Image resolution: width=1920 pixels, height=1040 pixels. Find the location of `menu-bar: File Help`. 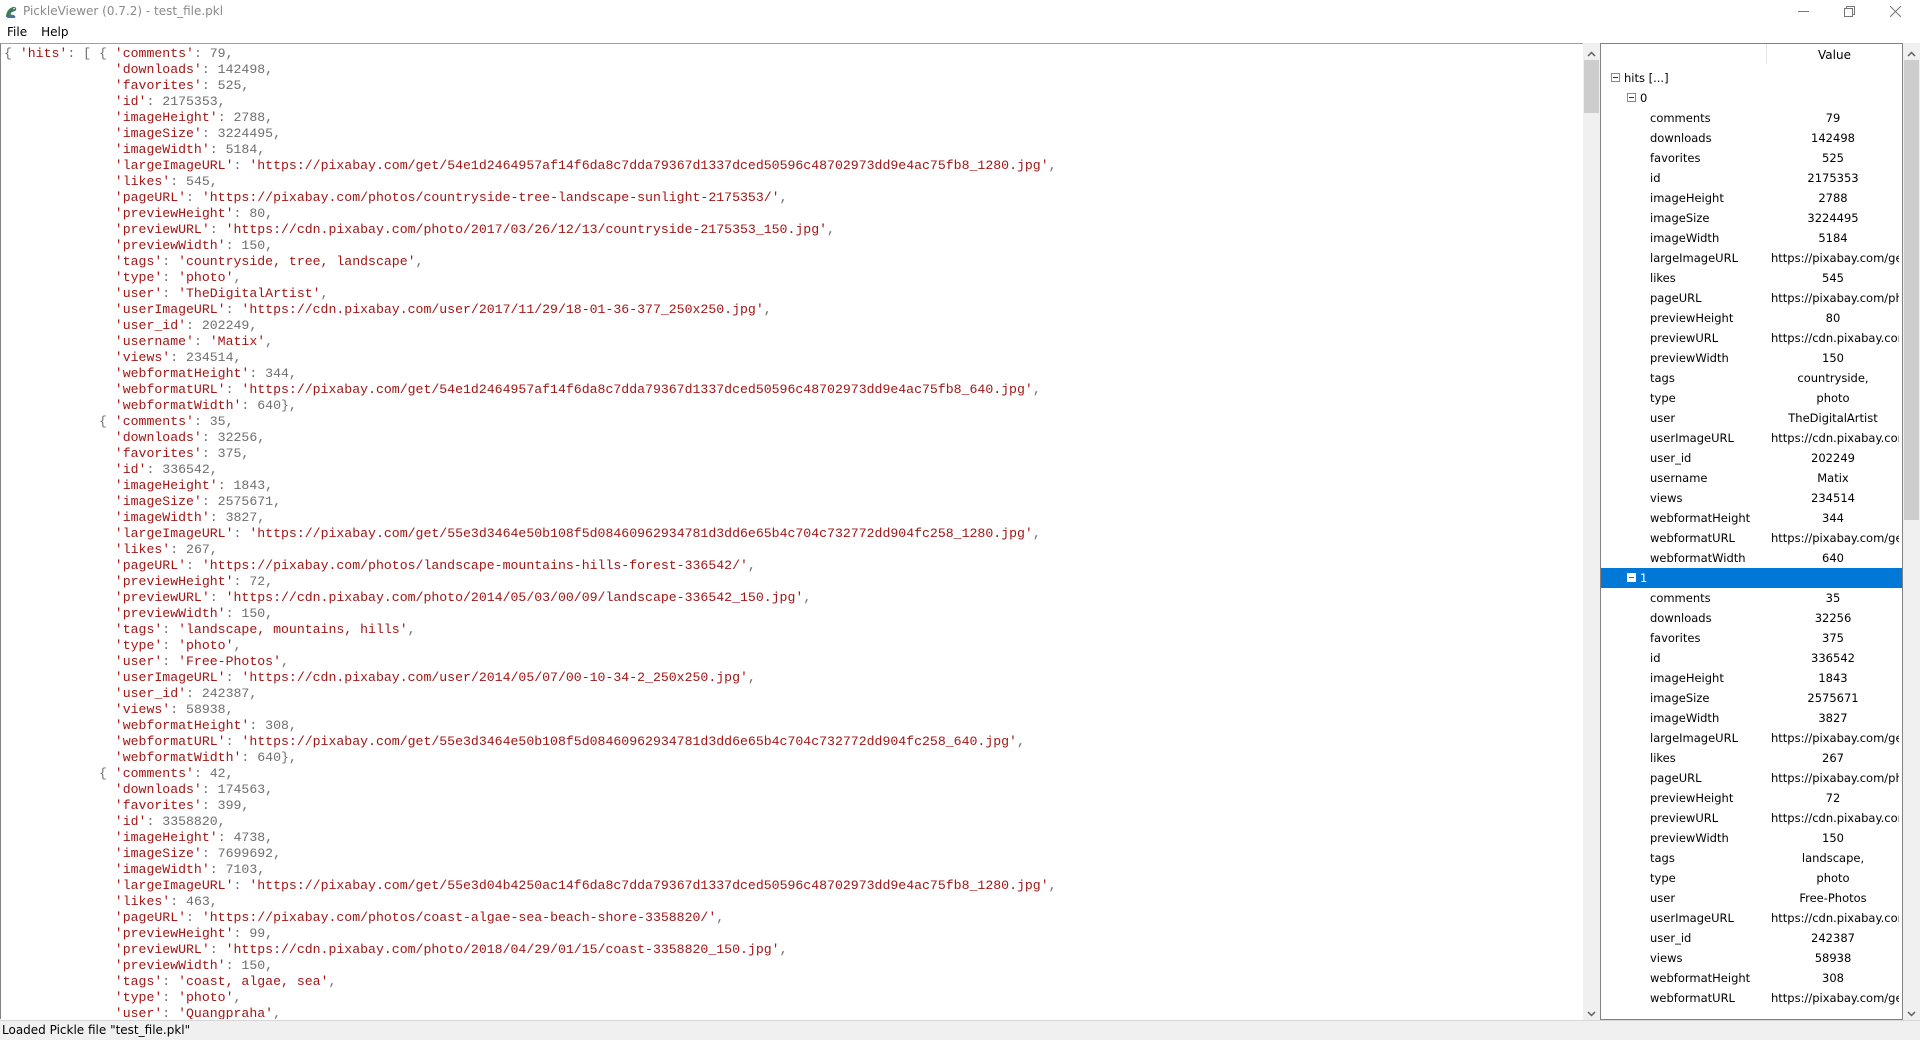

menu-bar: File Help is located at coordinates (960, 32).